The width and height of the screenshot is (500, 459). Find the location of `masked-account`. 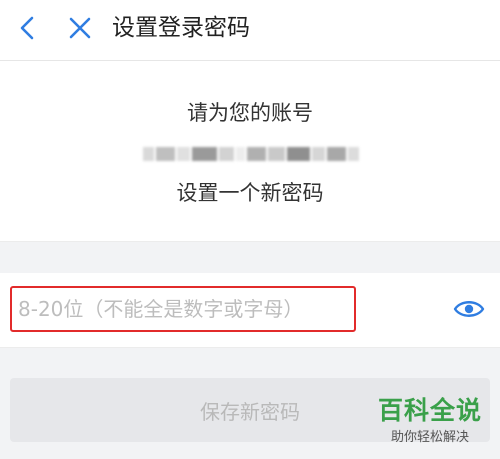

masked-account is located at coordinates (252, 154).